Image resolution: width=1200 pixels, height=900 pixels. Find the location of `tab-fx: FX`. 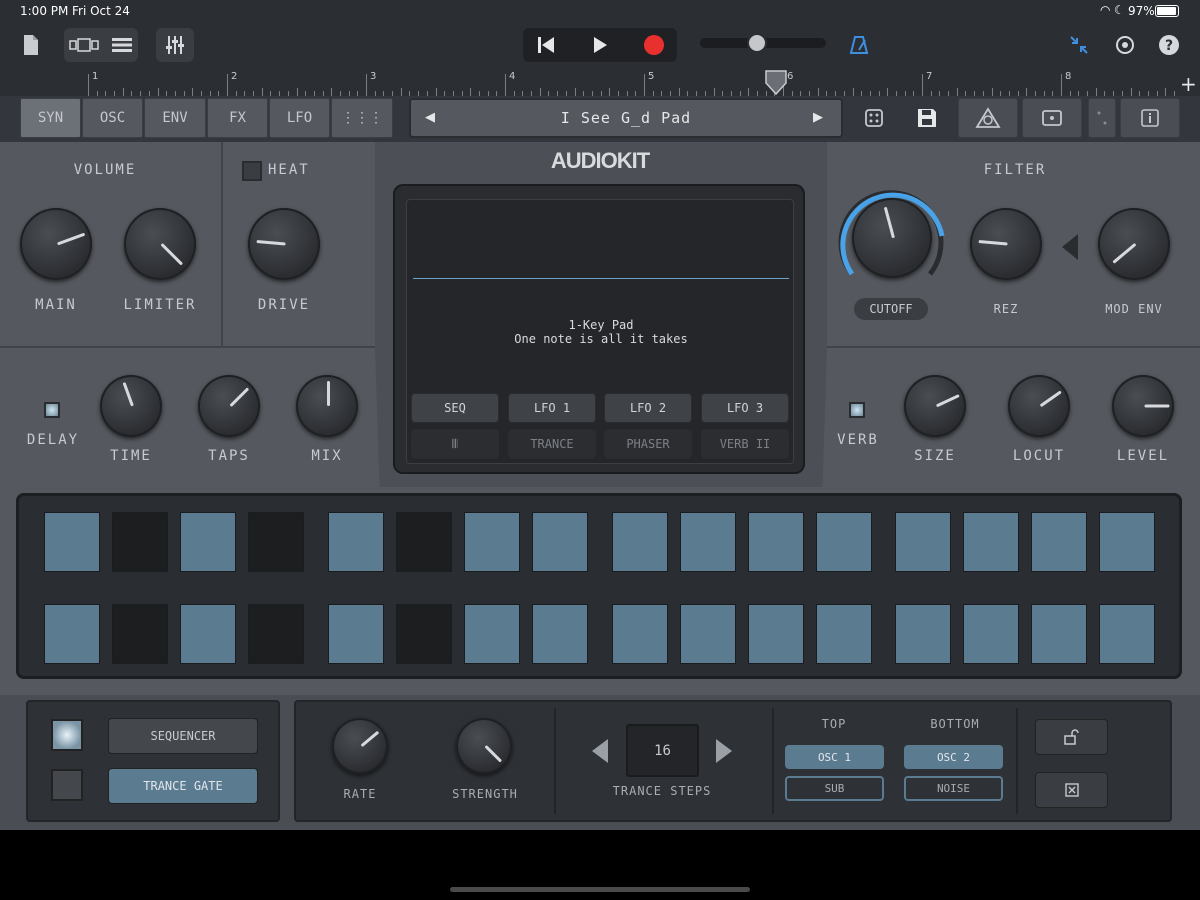

tab-fx: FX is located at coordinates (237, 118).